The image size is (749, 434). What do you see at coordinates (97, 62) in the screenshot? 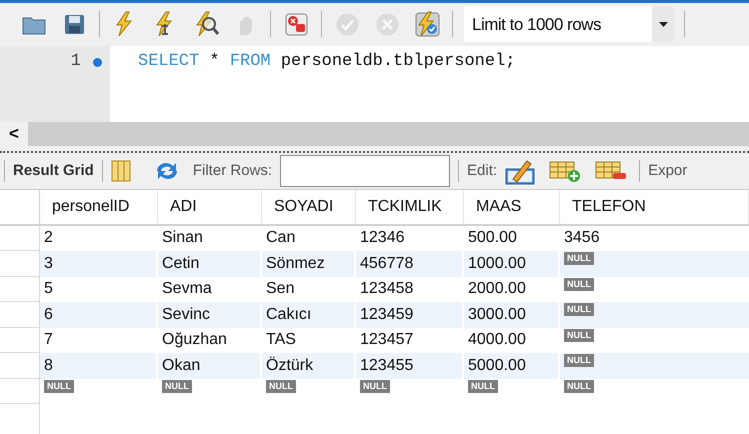
I see `breakpoint-dot-icon` at bounding box center [97, 62].